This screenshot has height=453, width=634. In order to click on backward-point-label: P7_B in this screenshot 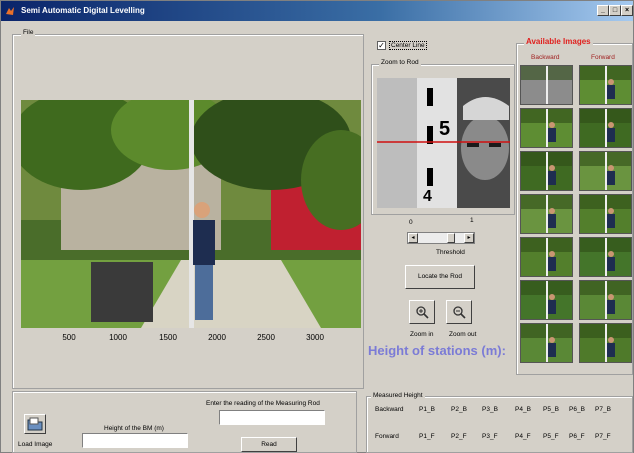, I will do `click(603, 409)`.